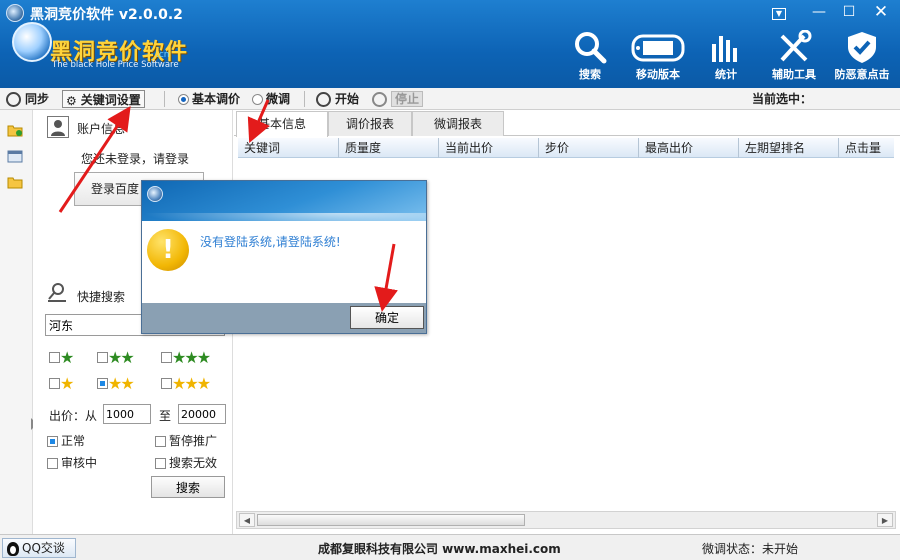 The width and height of the screenshot is (900, 560). Describe the element at coordinates (391, 520) in the screenshot. I see `scrollbar-thumb` at that location.